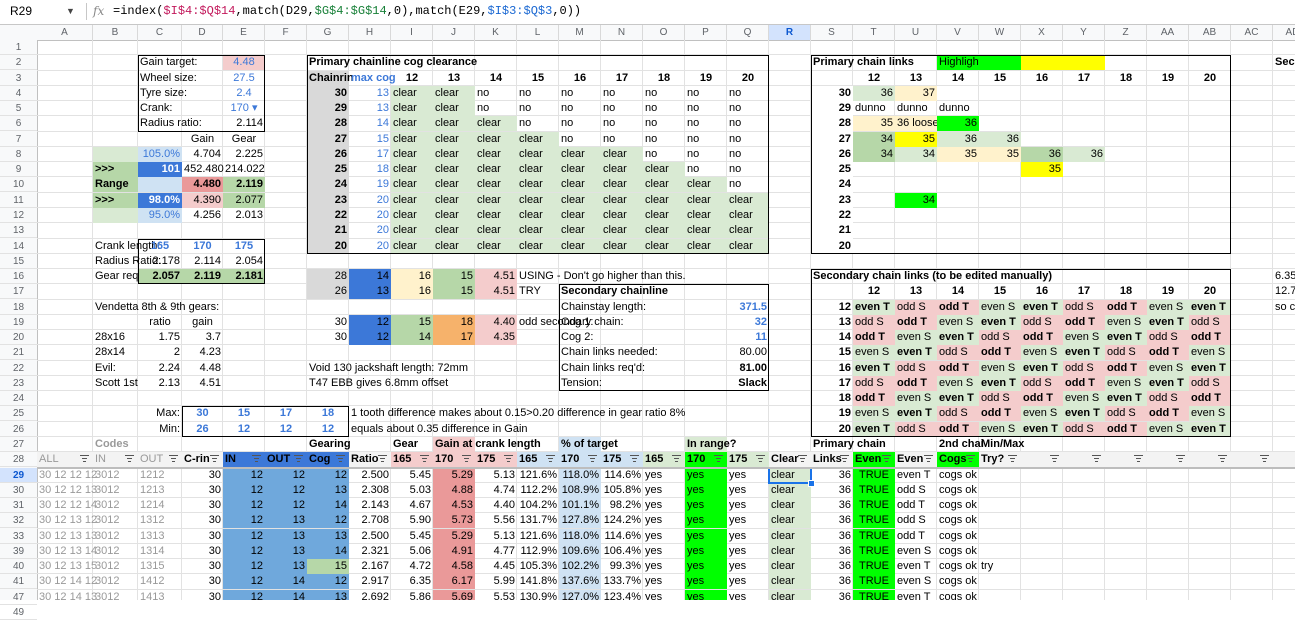 This screenshot has height=620, width=1295. I want to click on data-cell: 3012, so click(115, 475).